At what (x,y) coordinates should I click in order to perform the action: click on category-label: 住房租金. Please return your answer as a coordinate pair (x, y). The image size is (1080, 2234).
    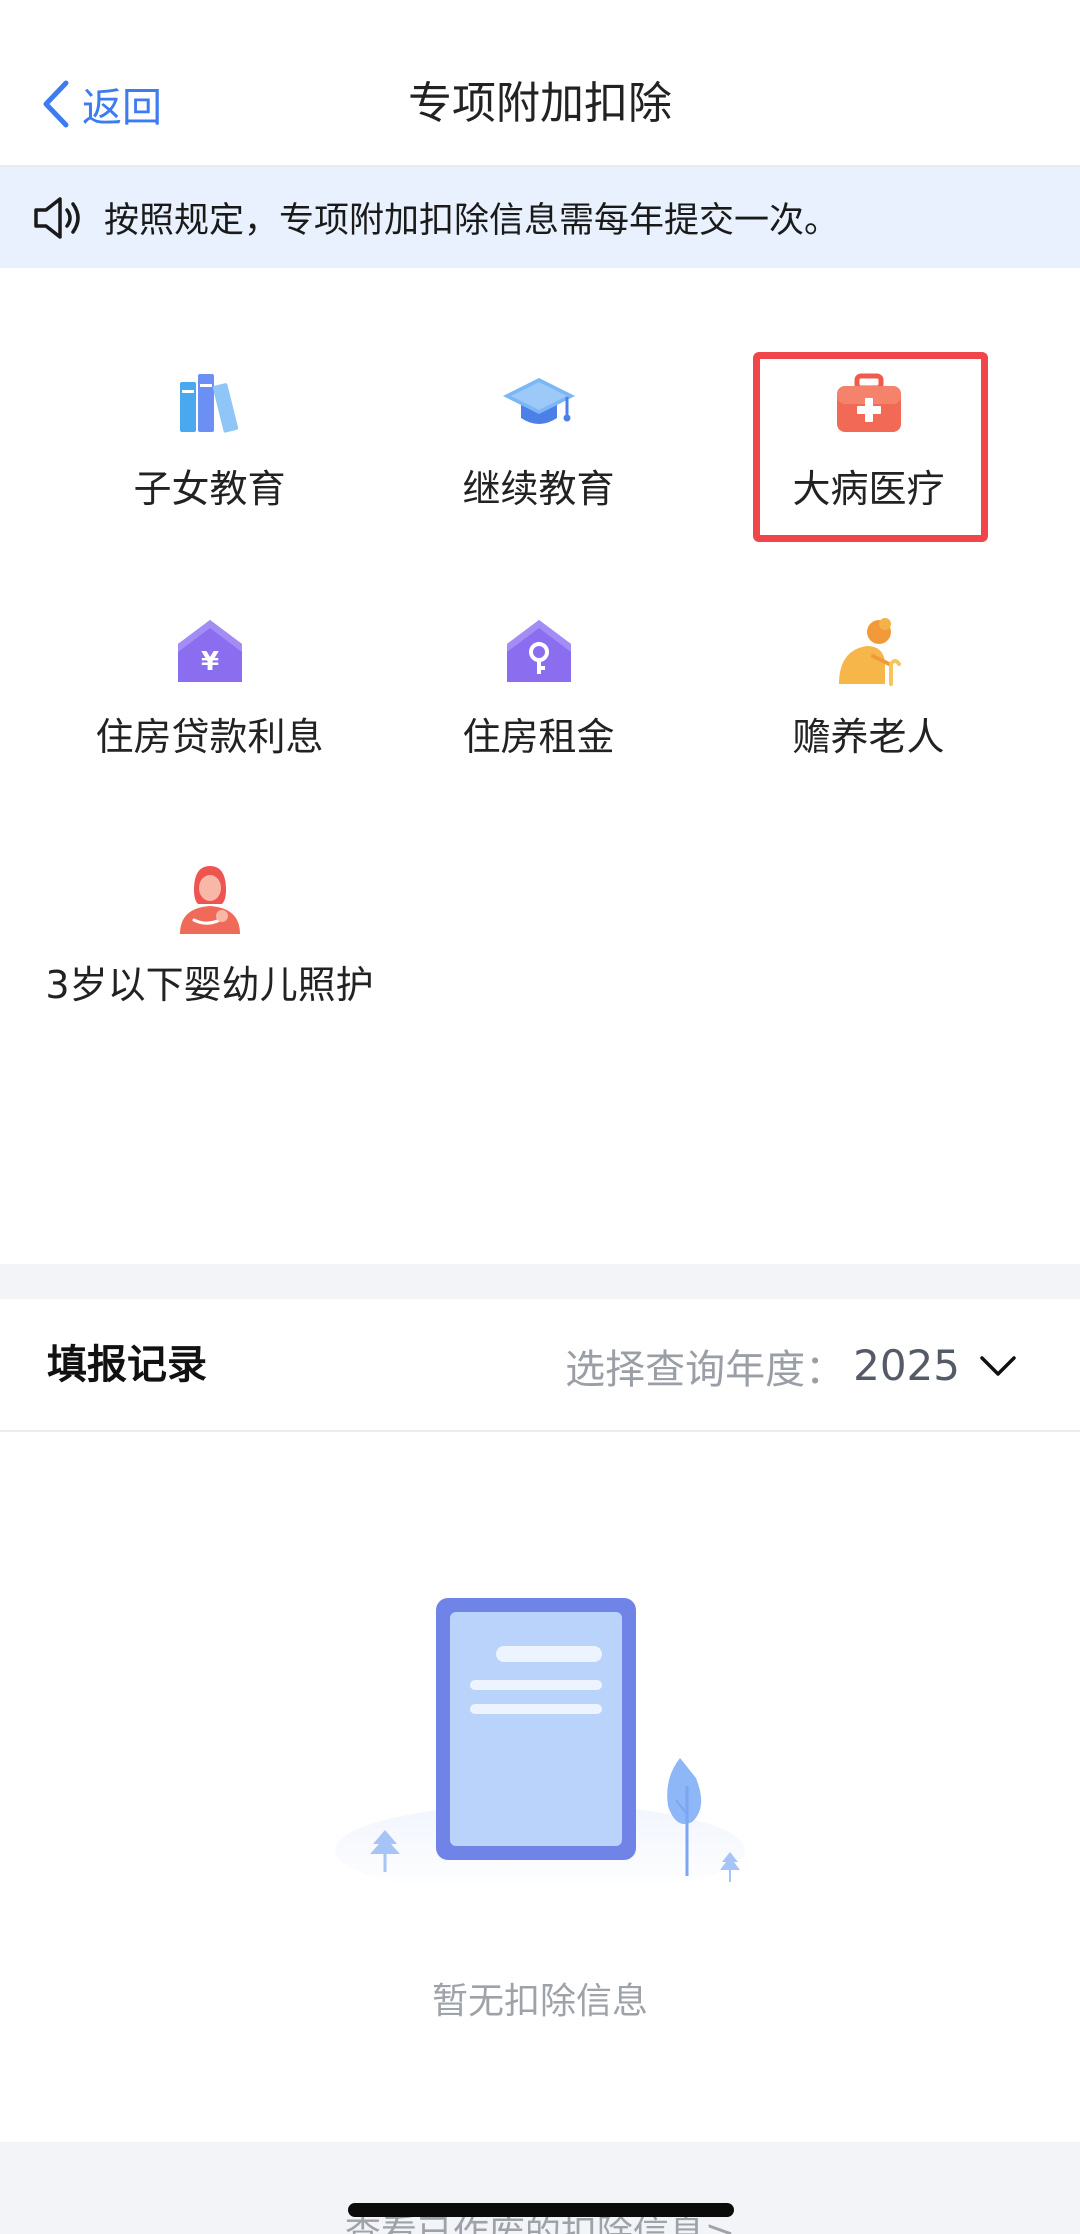
    Looking at the image, I should click on (538, 737).